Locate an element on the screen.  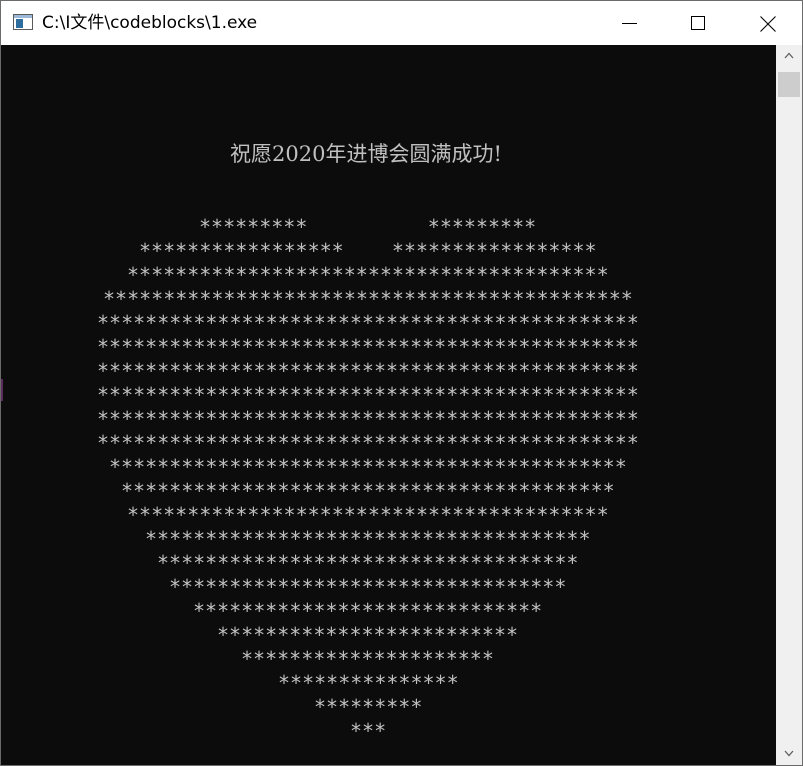
close-icon is located at coordinates (768, 24).